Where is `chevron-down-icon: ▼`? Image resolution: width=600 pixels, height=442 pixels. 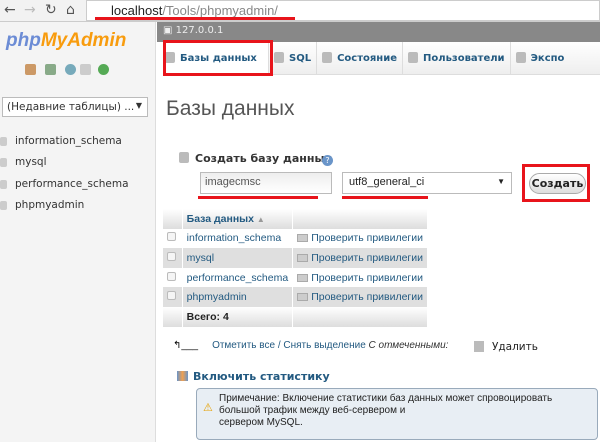 chevron-down-icon: ▼ is located at coordinates (501, 181).